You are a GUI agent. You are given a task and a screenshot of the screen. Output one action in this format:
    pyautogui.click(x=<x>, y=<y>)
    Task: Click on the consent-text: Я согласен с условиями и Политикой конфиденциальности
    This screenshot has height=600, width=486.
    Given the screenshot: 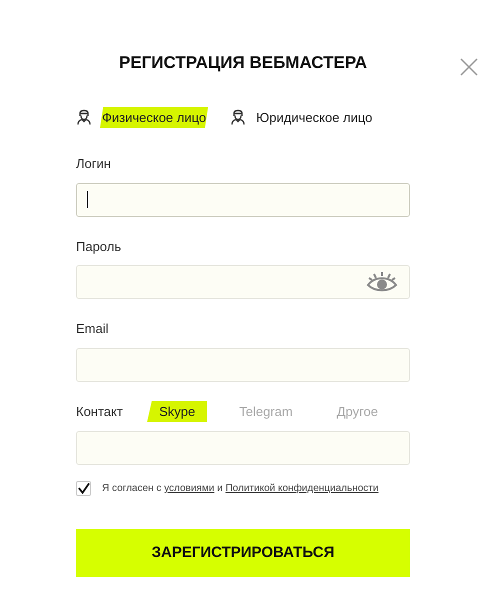 What is the action you would take?
    pyautogui.click(x=240, y=489)
    